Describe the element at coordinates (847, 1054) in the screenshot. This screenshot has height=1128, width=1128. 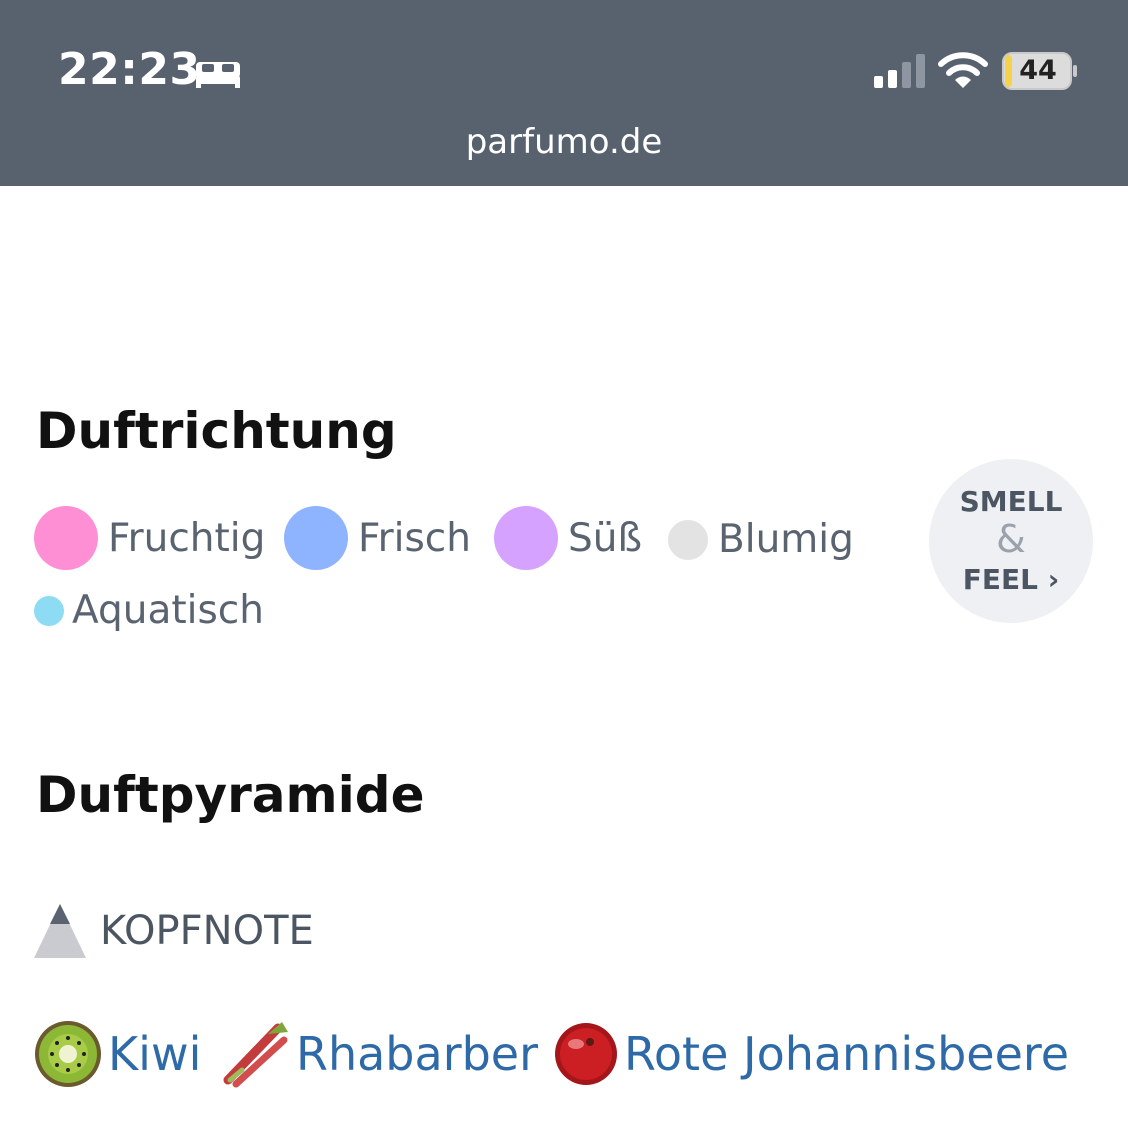
I see `note-label: Rote Johannisbeere` at that location.